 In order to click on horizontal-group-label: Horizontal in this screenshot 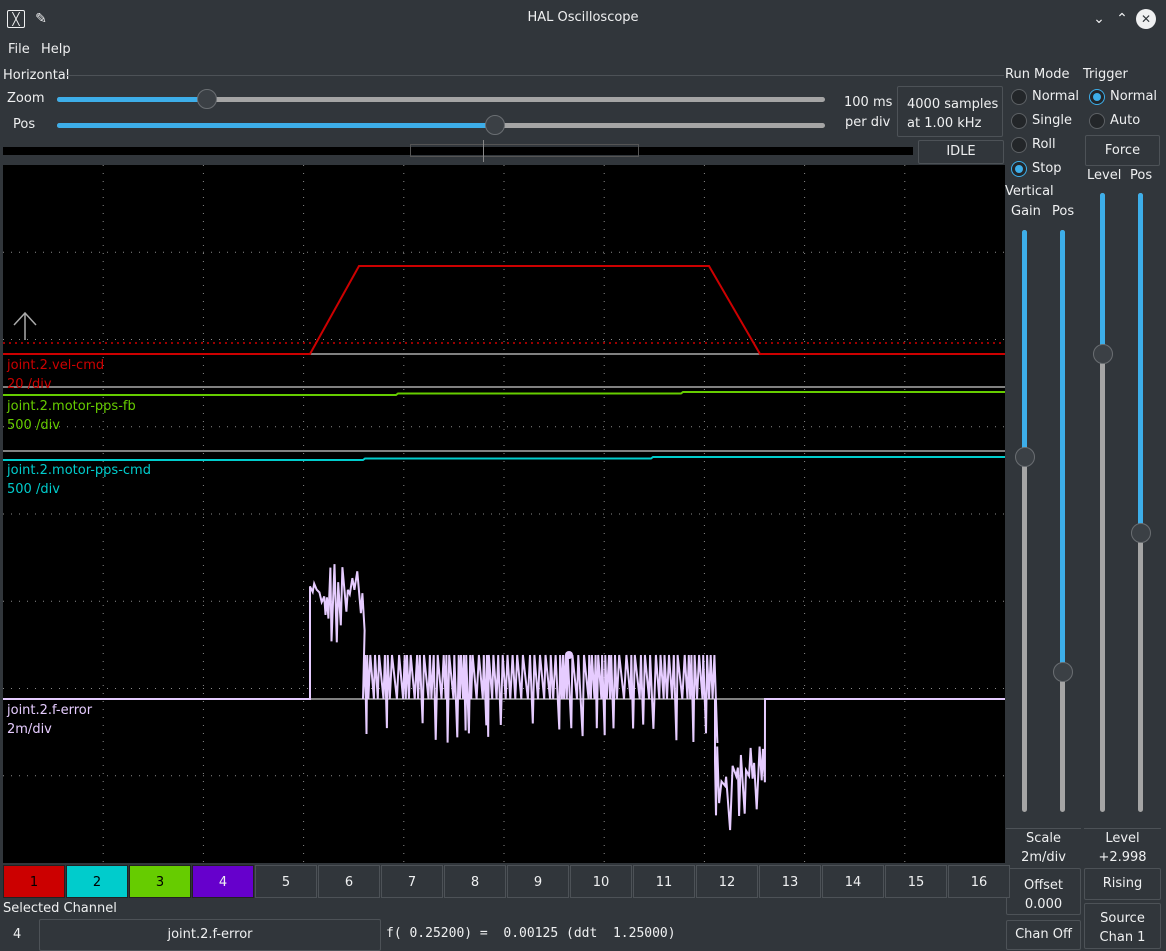, I will do `click(36, 75)`.